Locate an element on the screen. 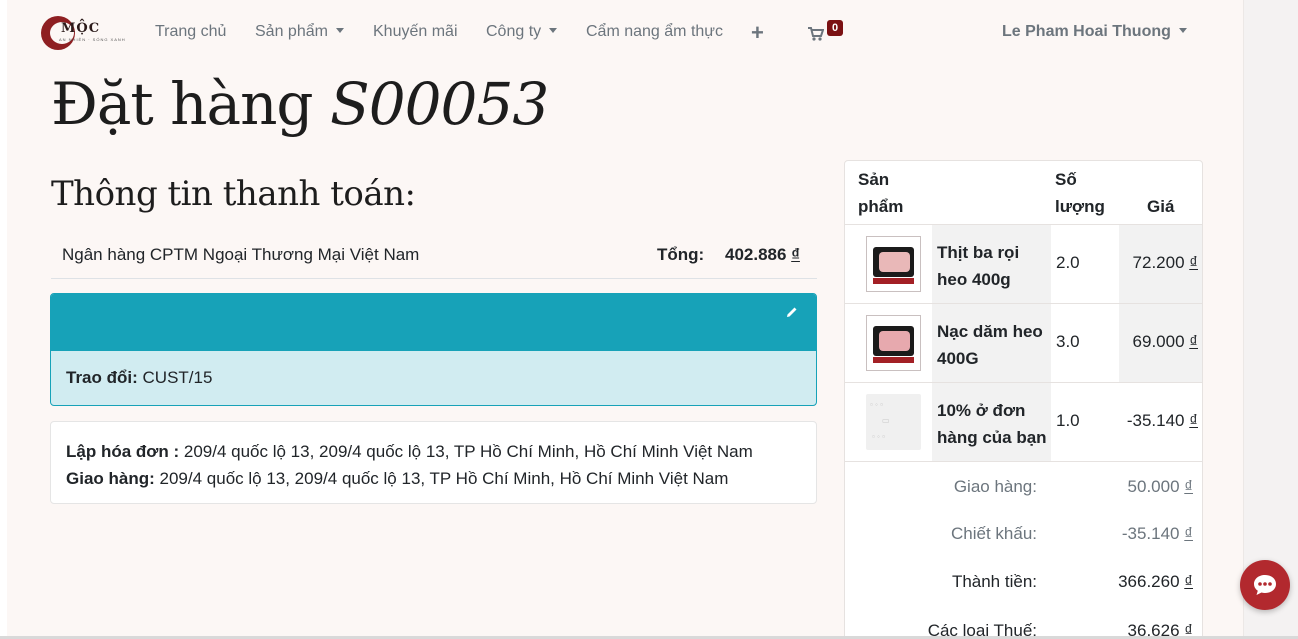 This screenshot has height=639, width=1298. price-cell: 72.200 ₫ is located at coordinates (1160, 264).